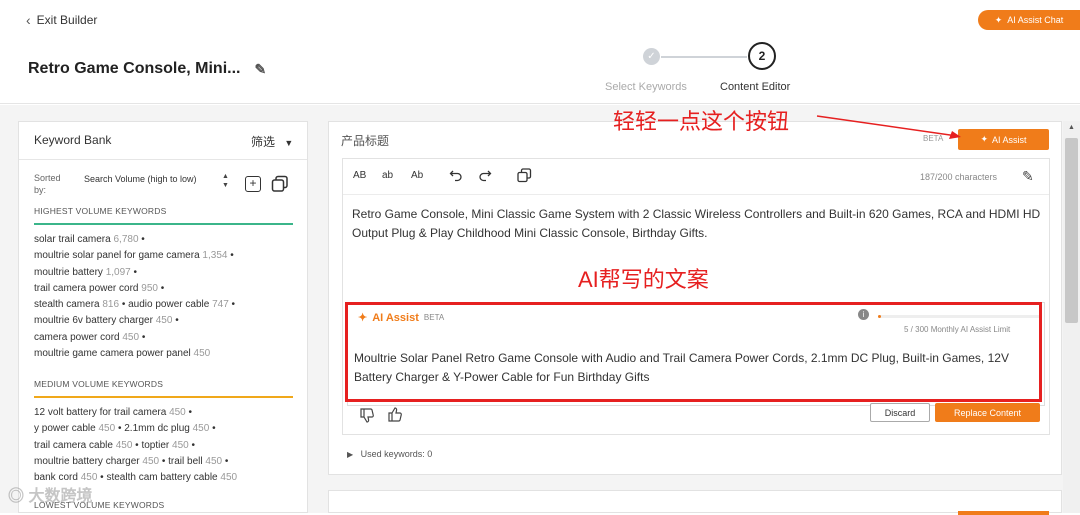 The height and width of the screenshot is (515, 1080). What do you see at coordinates (888, 127) in the screenshot?
I see `annotation-arrow` at bounding box center [888, 127].